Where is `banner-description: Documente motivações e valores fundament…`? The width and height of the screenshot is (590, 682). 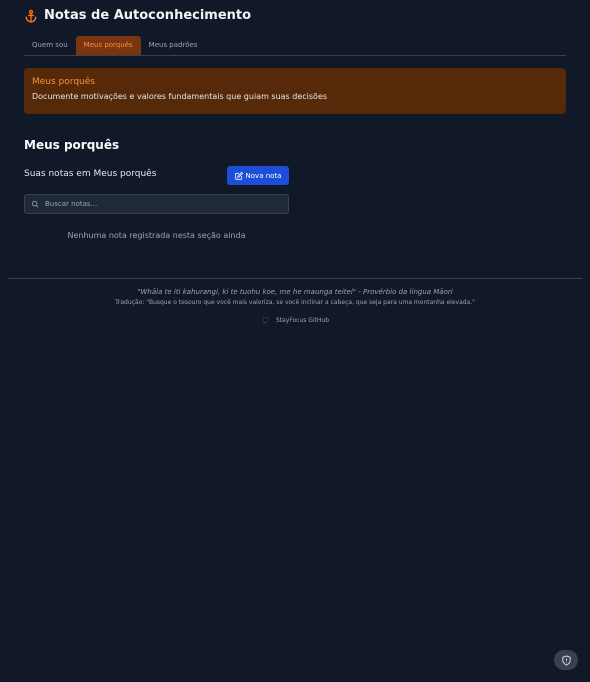 banner-description: Documente motivações e valores fundament… is located at coordinates (180, 96).